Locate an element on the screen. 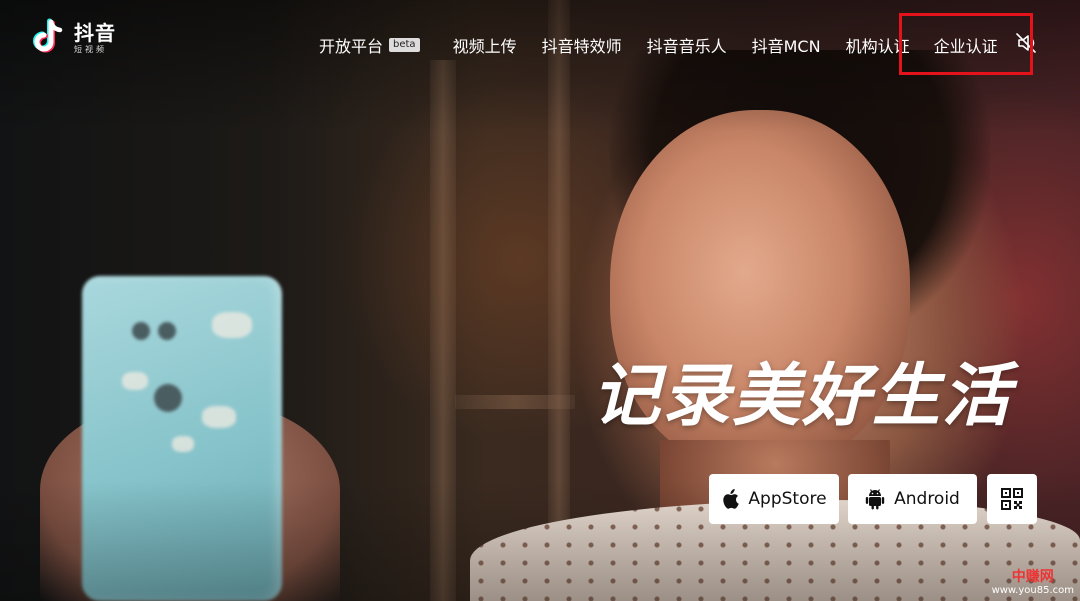 Image resolution: width=1080 pixels, height=601 pixels. nav-item-open-platform: 开放平台 beta is located at coordinates (369, 45).